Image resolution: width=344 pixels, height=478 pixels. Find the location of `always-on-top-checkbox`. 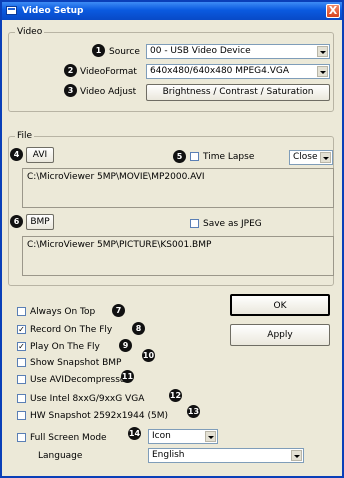

always-on-top-checkbox is located at coordinates (21, 311).